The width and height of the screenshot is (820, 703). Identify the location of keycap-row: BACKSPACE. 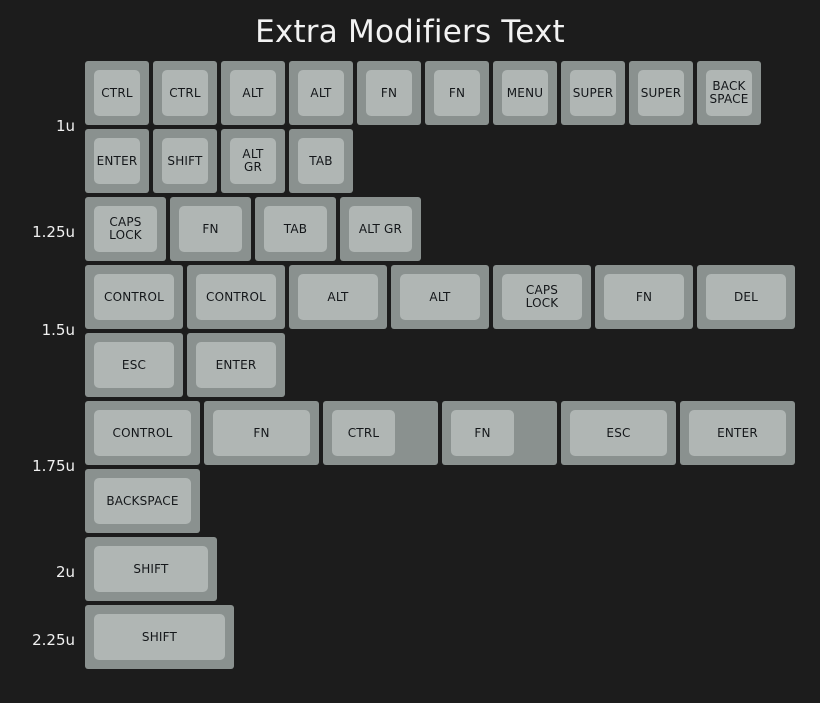
(410, 503).